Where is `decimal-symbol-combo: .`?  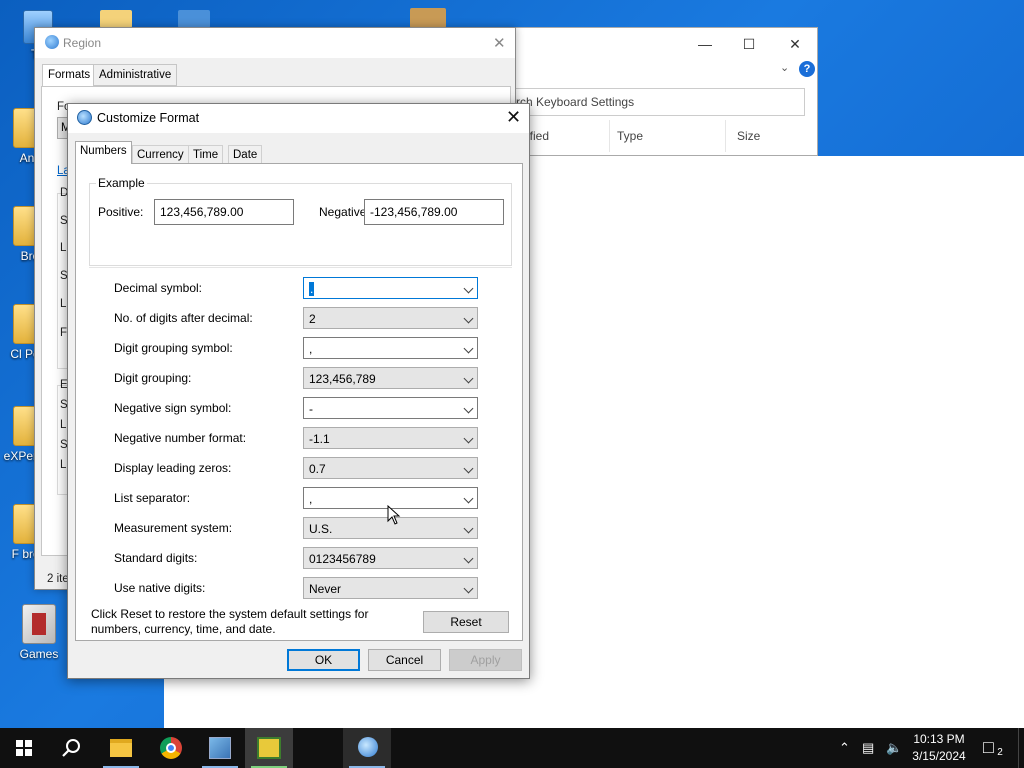 decimal-symbol-combo: . is located at coordinates (390, 288).